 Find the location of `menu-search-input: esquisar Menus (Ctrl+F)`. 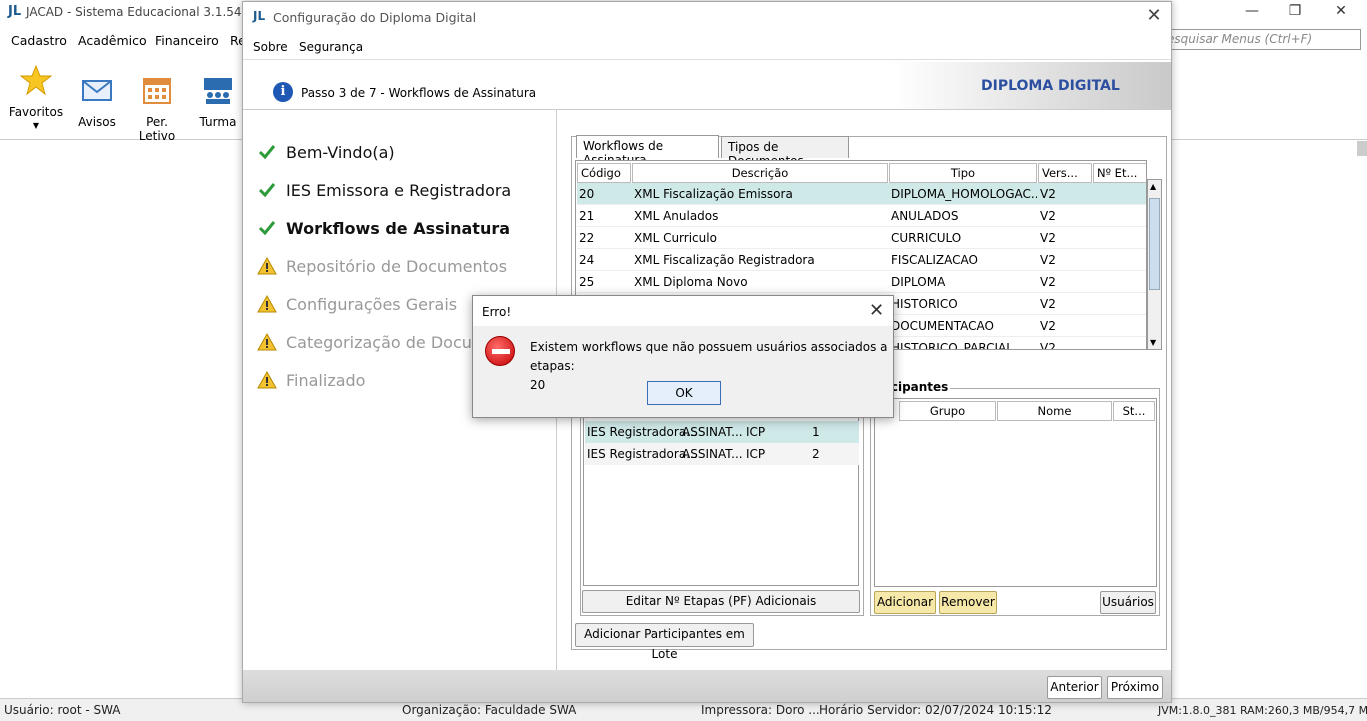

menu-search-input: esquisar Menus (Ctrl+F) is located at coordinates (1260, 39).